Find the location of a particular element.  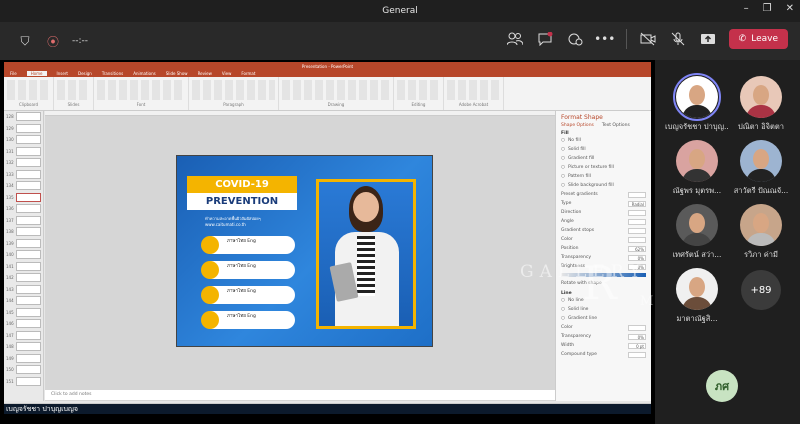

slide-thumbnail: 151 is located at coordinates (23, 382).